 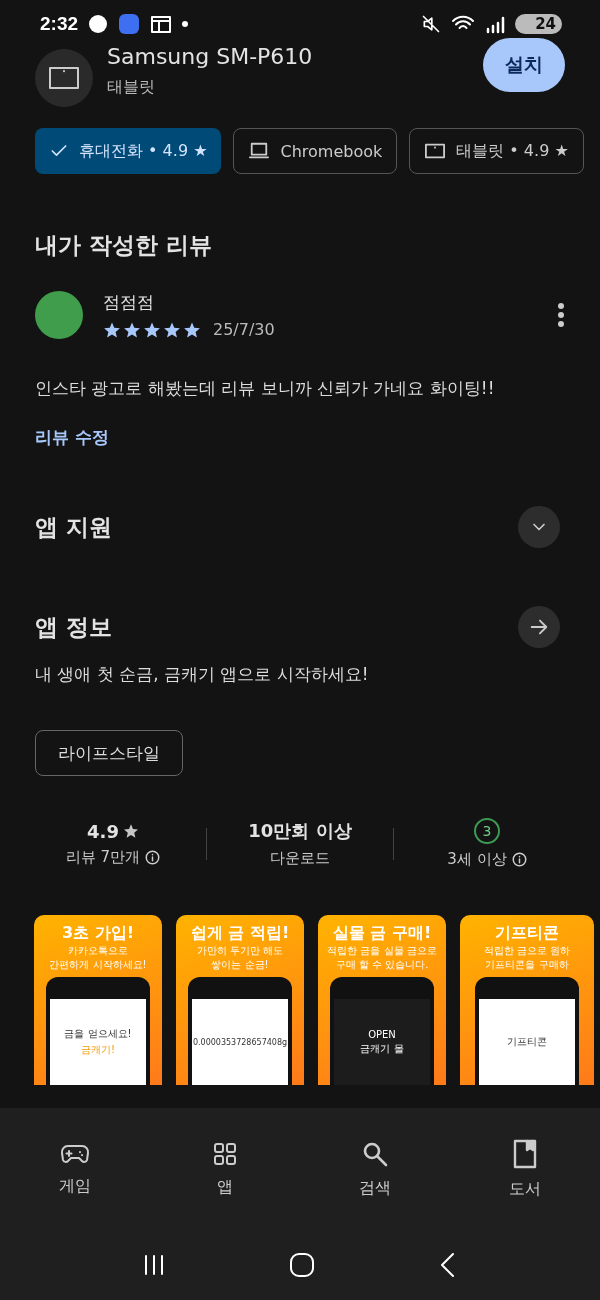 What do you see at coordinates (487, 831) in the screenshot?
I see `age-rating-badge: 3` at bounding box center [487, 831].